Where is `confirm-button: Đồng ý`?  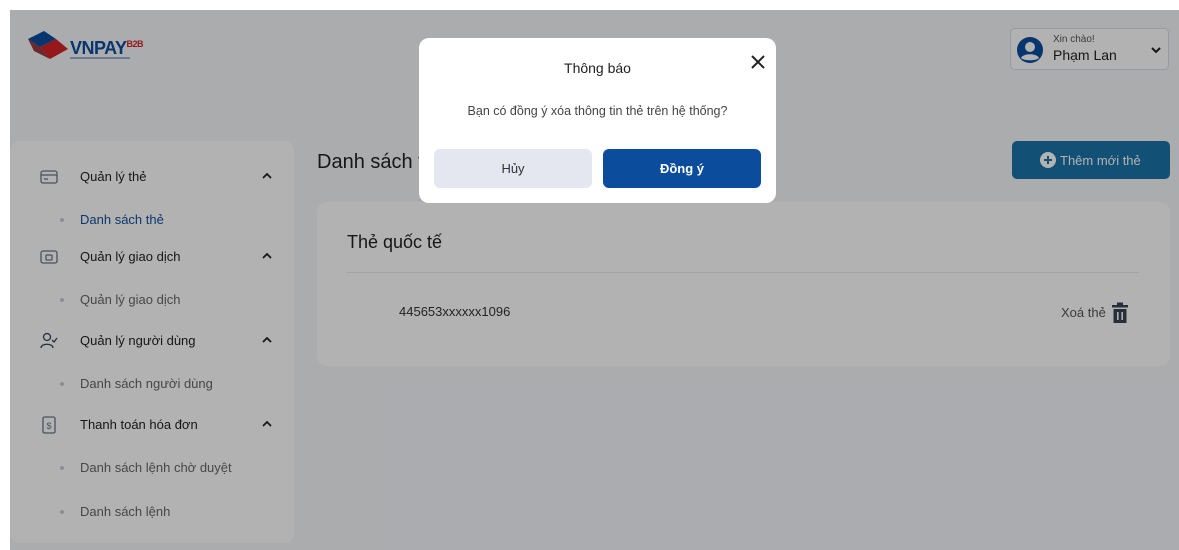
confirm-button: Đồng ý is located at coordinates (682, 168).